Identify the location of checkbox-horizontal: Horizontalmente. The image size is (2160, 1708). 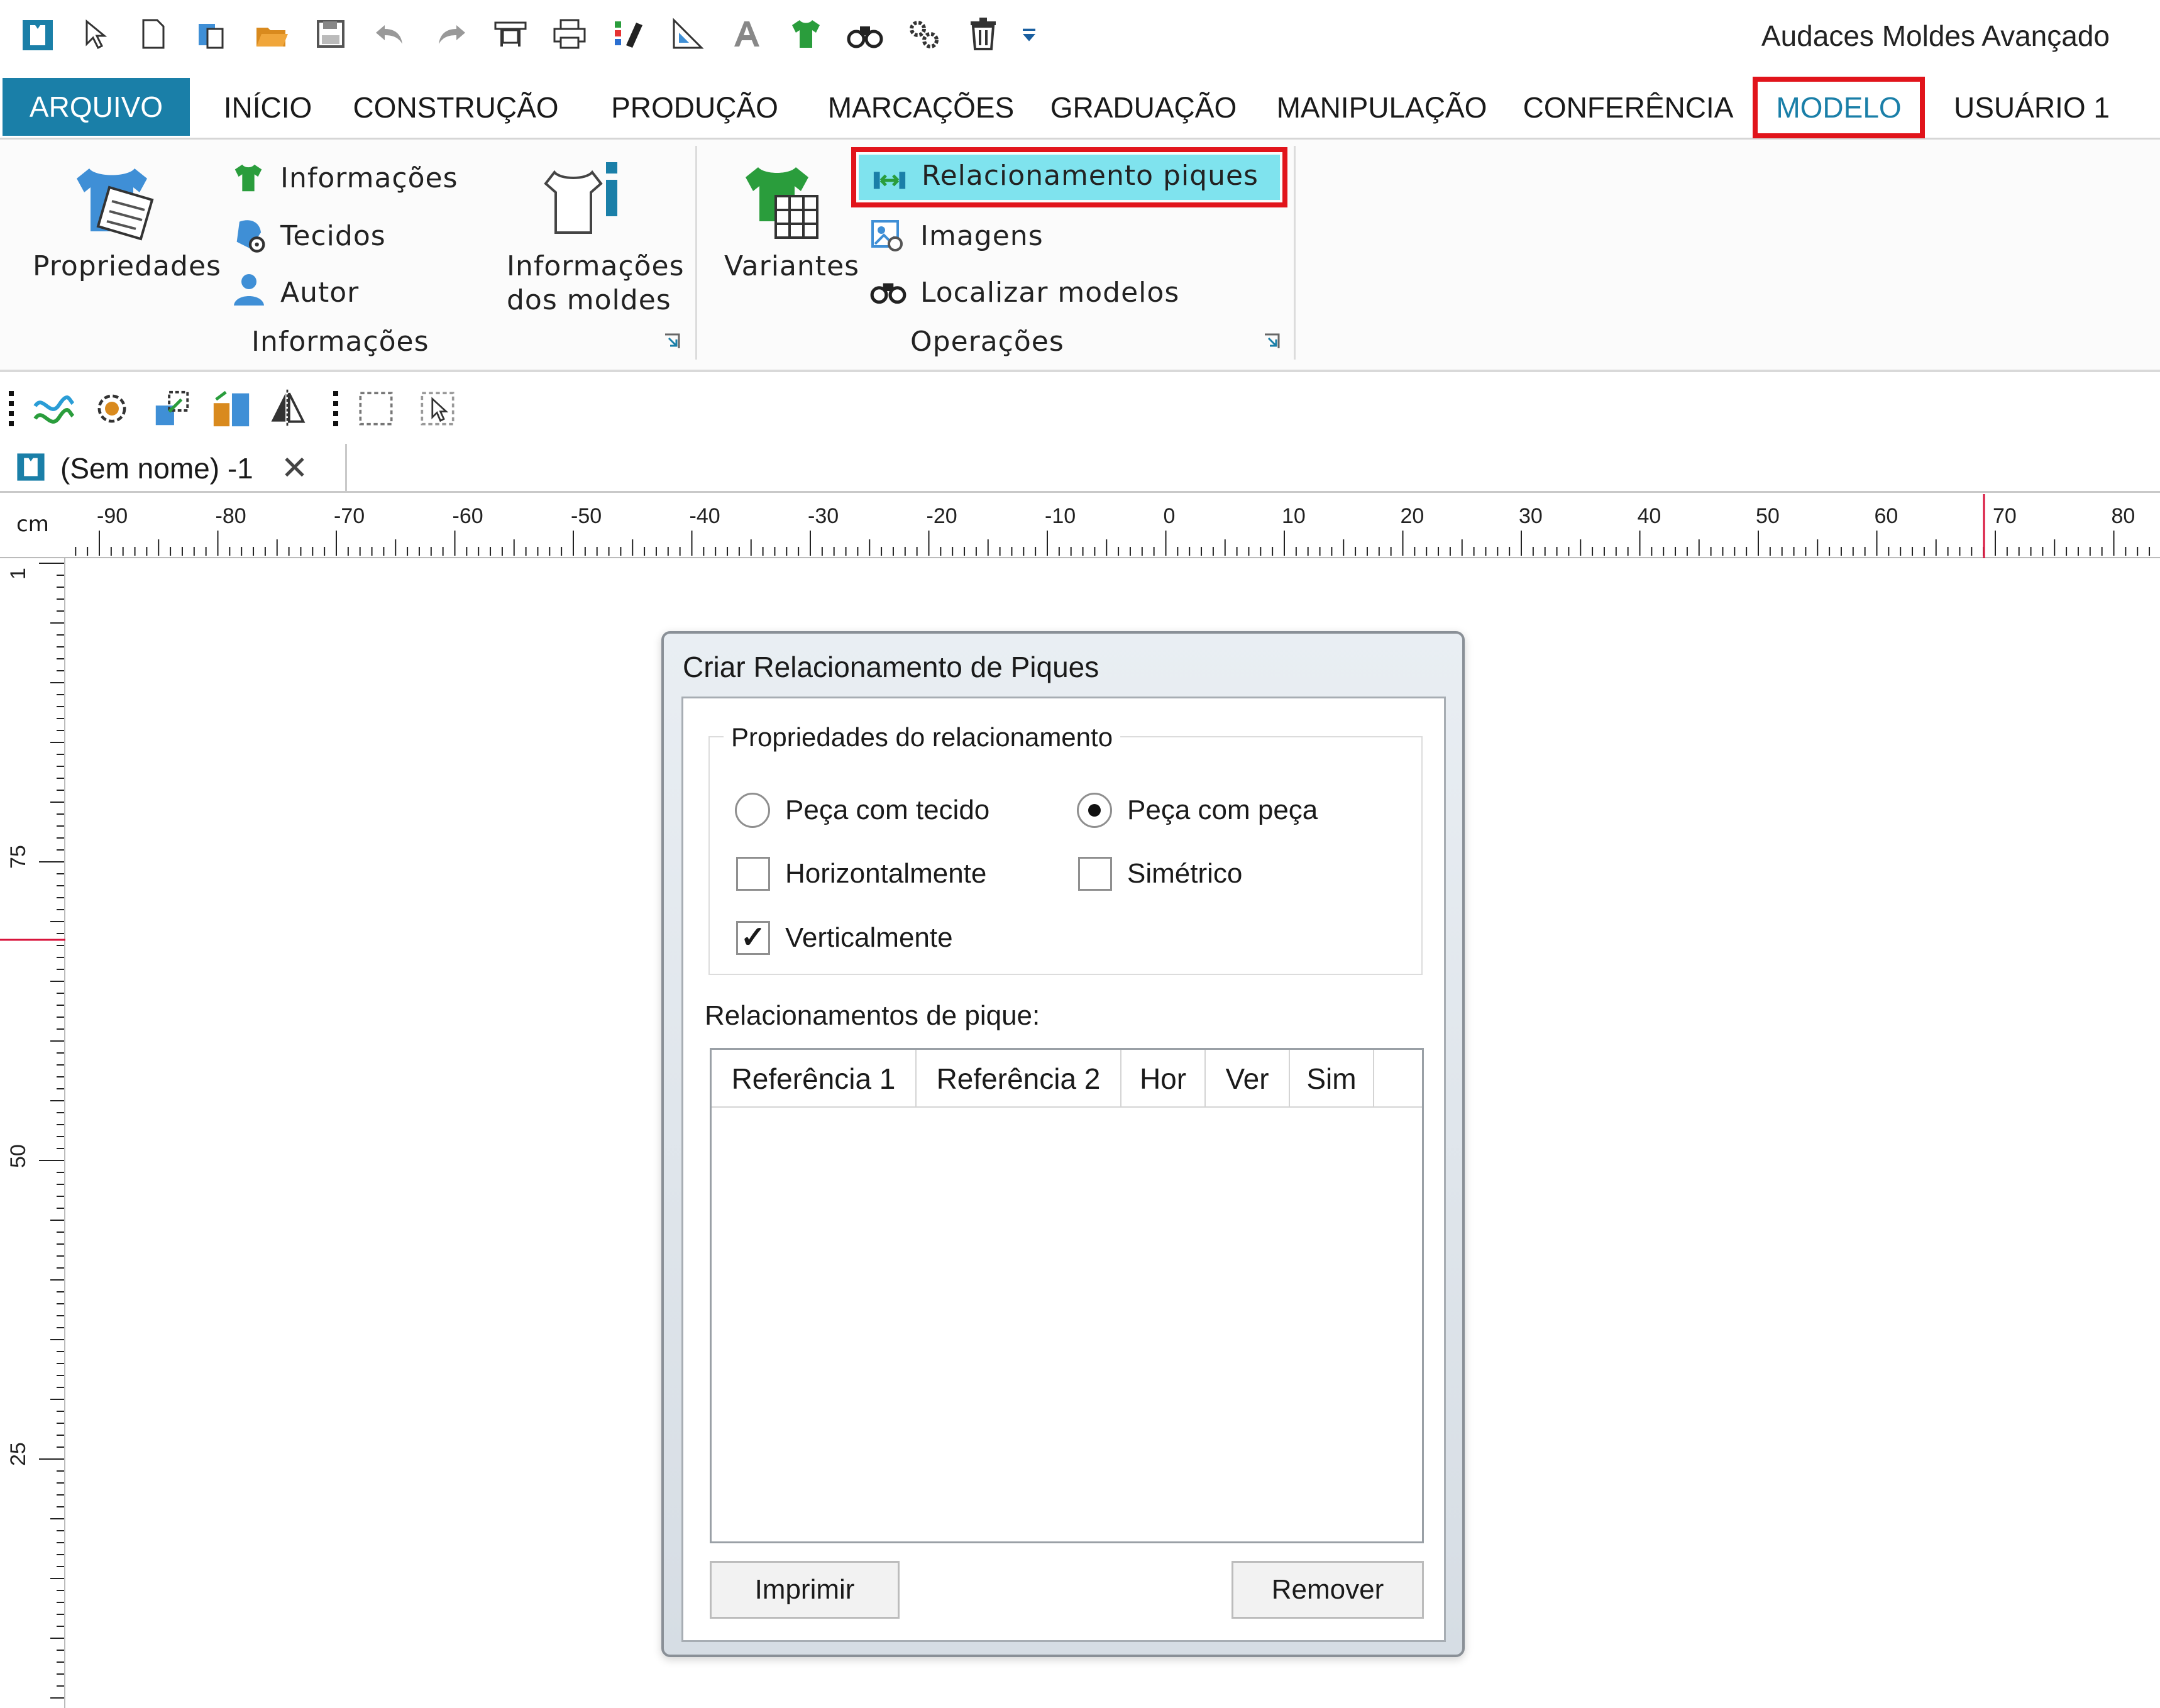
(861, 874).